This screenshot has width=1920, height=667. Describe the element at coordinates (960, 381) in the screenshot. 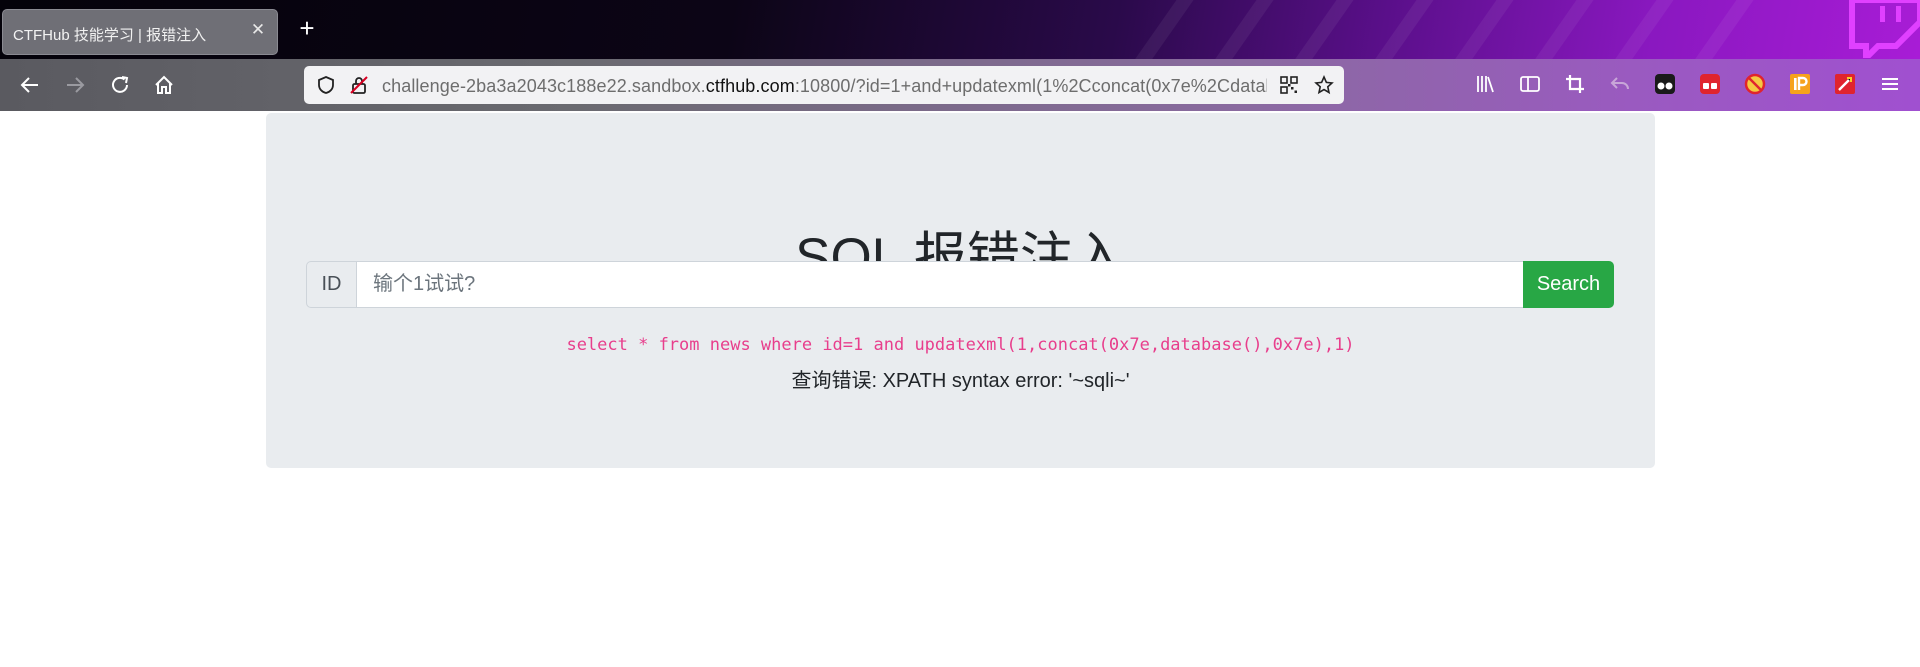

I see `error-message: 查询错误: XPATH syntax error: '~sqli~'` at that location.